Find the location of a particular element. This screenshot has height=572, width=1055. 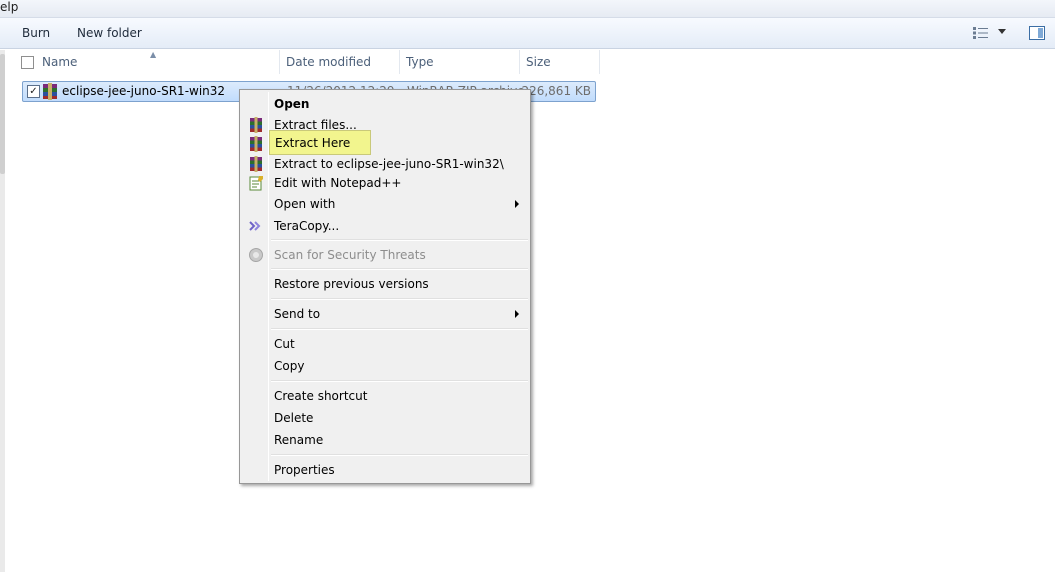

menu-item-restore-versions: Restore previous versions is located at coordinates (385, 284).